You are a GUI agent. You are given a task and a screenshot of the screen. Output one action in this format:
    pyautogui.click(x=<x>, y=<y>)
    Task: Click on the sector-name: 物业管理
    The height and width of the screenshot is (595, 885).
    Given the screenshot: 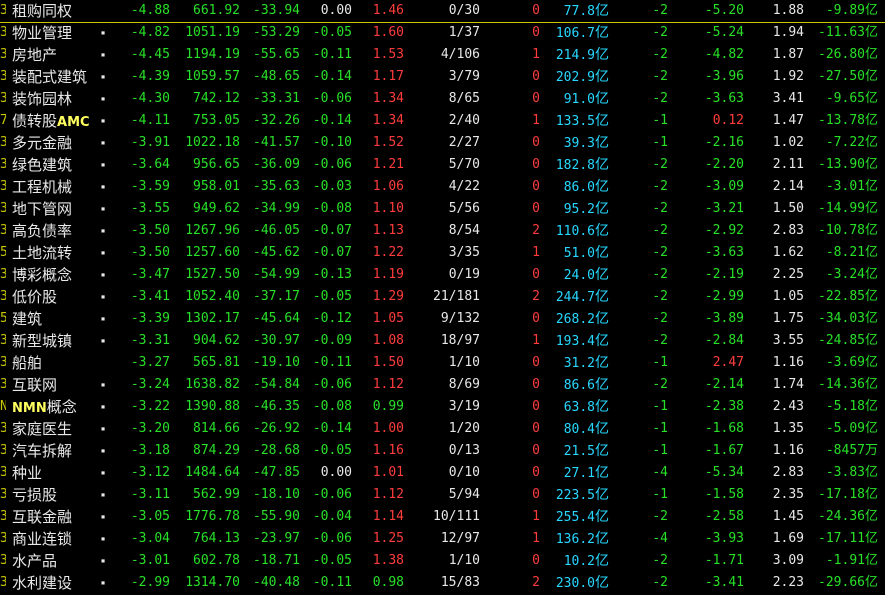 What is the action you would take?
    pyautogui.click(x=62, y=33)
    